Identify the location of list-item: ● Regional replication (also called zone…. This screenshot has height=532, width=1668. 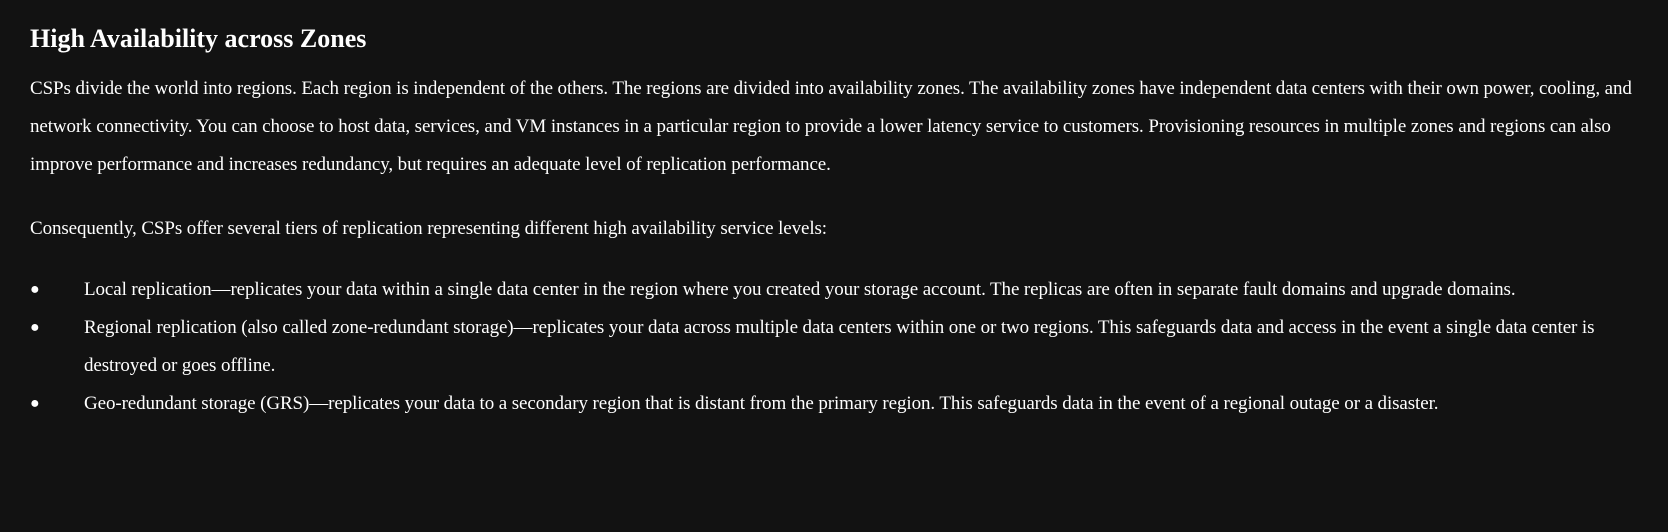
(834, 347).